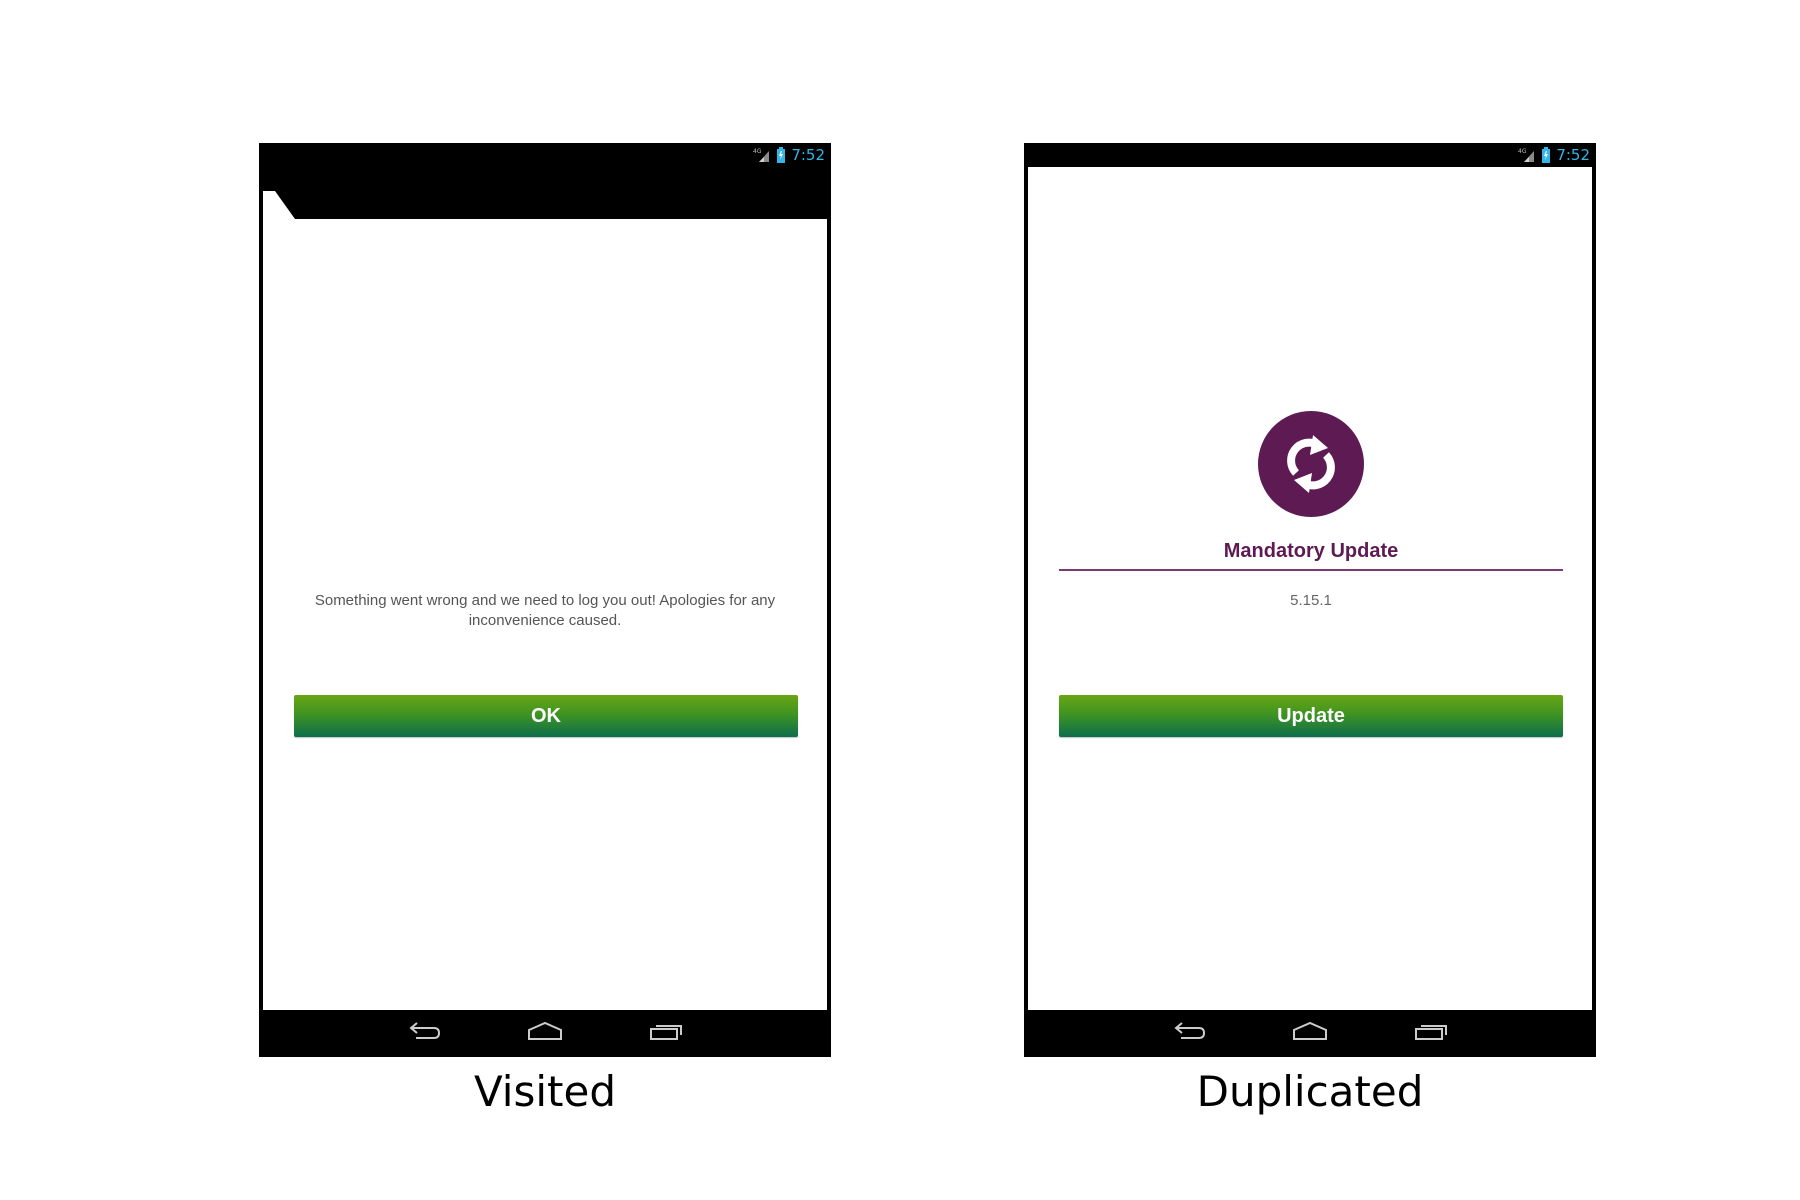  What do you see at coordinates (545, 1091) in the screenshot?
I see `caption-visited: Visited` at bounding box center [545, 1091].